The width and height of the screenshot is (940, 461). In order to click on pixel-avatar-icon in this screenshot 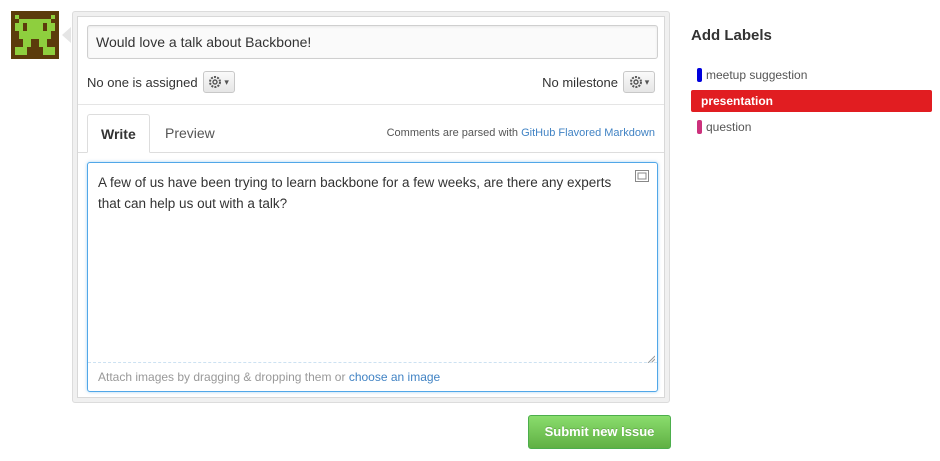, I will do `click(35, 35)`.